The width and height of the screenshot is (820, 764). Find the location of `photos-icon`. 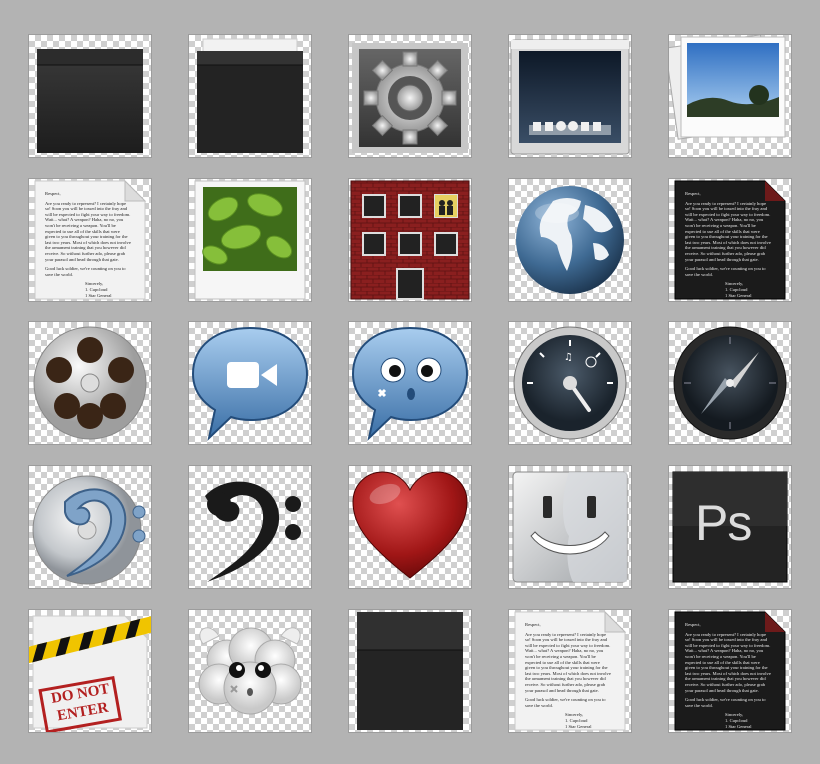

photos-icon is located at coordinates (730, 96).